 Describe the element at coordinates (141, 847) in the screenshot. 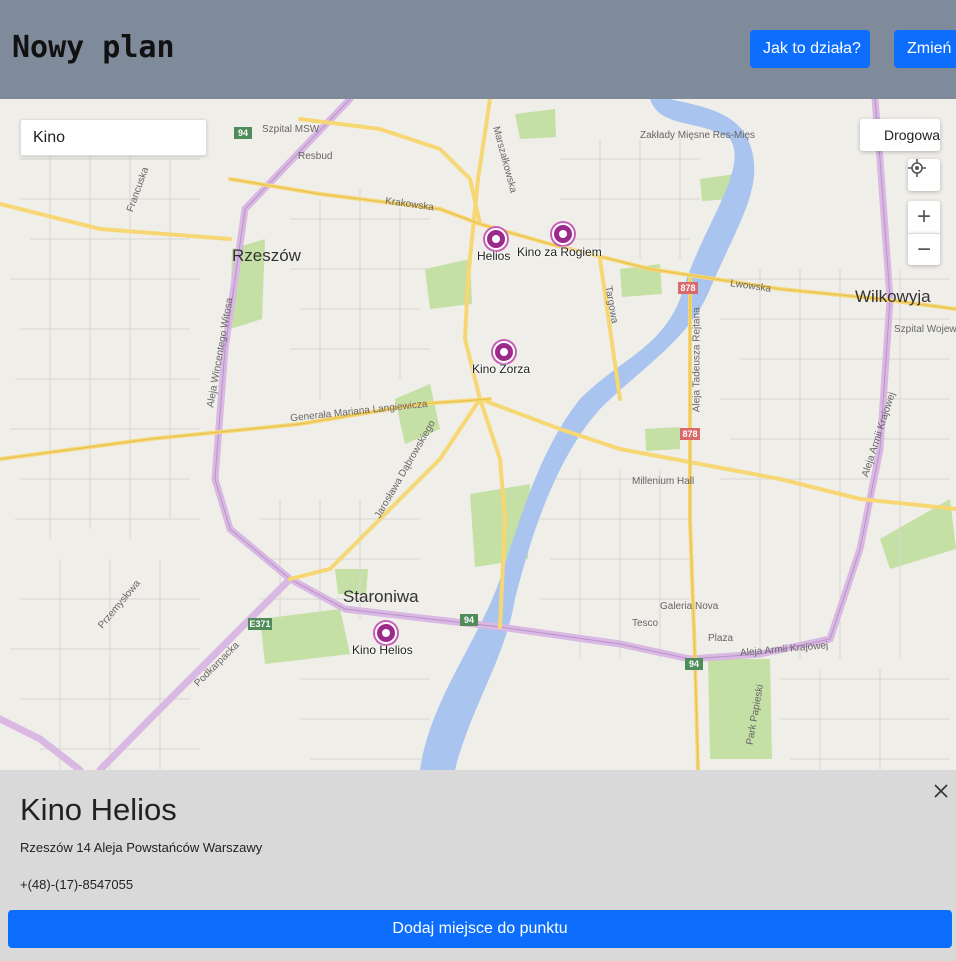

I see `place-address: Rzeszów 14 Aleja Powstańców Warszawy` at that location.